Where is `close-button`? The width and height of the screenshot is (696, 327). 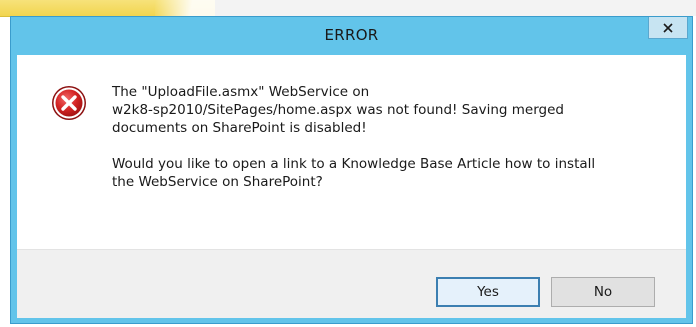 close-button is located at coordinates (668, 28).